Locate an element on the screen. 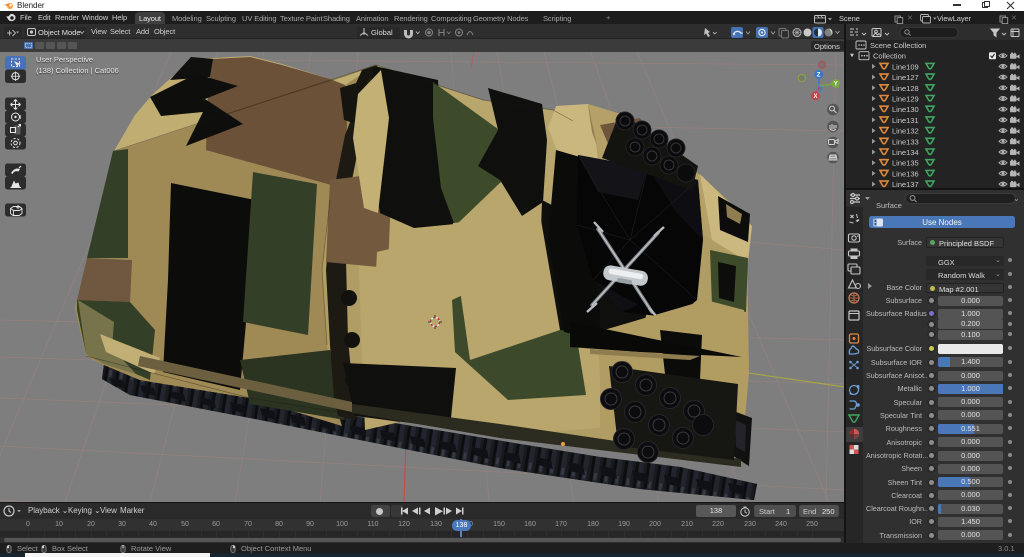 This screenshot has height=557, width=1024. svg-text: Line129 is located at coordinates (905, 99).